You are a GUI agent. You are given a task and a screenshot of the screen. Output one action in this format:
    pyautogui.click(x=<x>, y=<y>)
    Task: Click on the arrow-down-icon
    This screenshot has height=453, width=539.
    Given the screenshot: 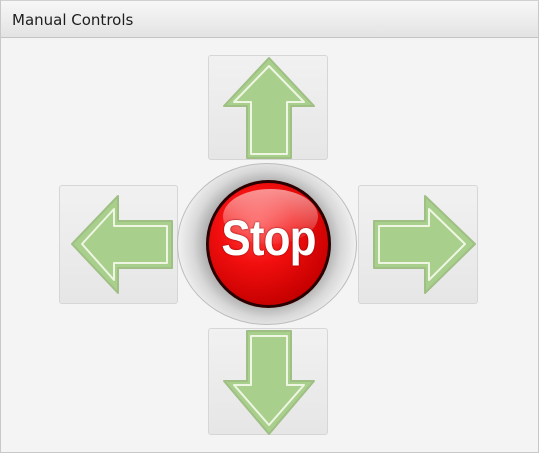 What is the action you would take?
    pyautogui.click(x=269, y=382)
    